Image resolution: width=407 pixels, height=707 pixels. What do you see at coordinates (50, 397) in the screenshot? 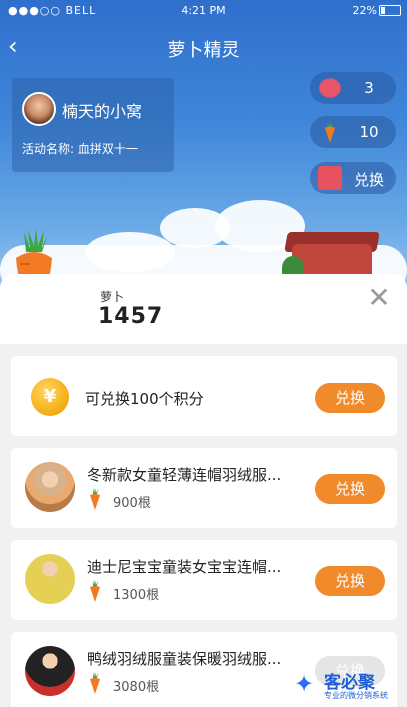
I see `coin-icon: ¥` at bounding box center [50, 397].